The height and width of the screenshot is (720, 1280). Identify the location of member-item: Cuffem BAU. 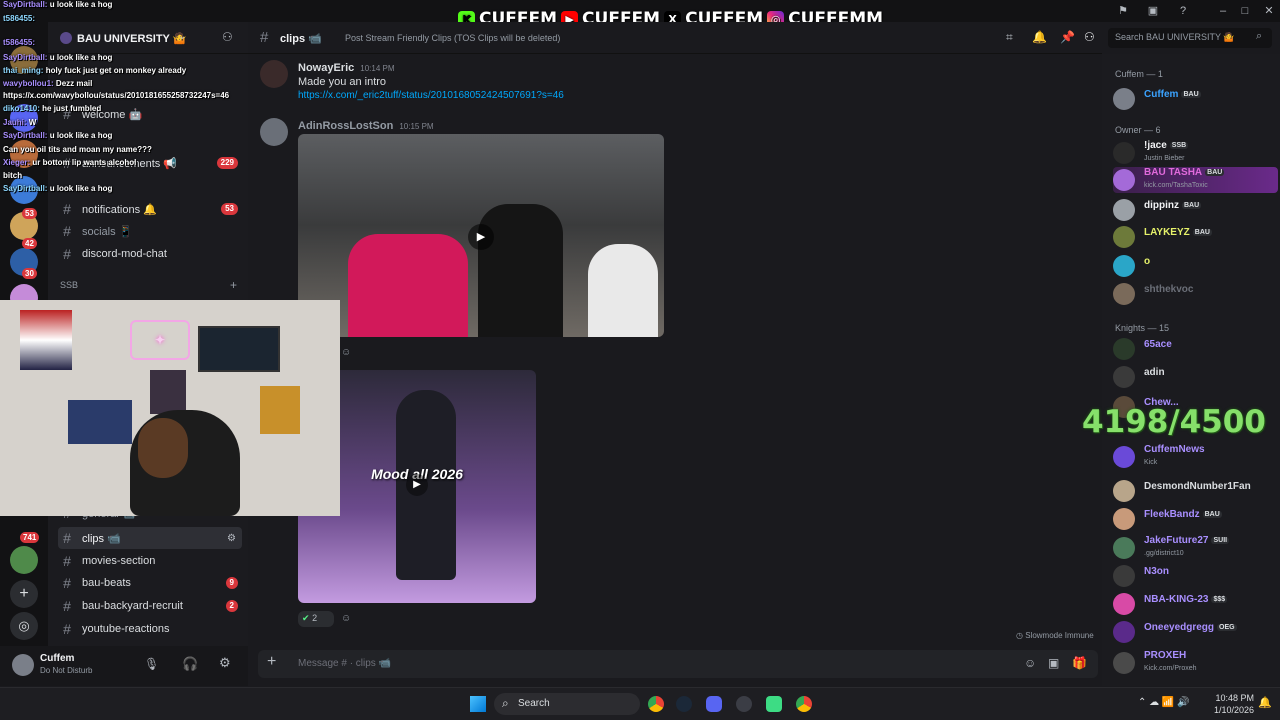
(1195, 99).